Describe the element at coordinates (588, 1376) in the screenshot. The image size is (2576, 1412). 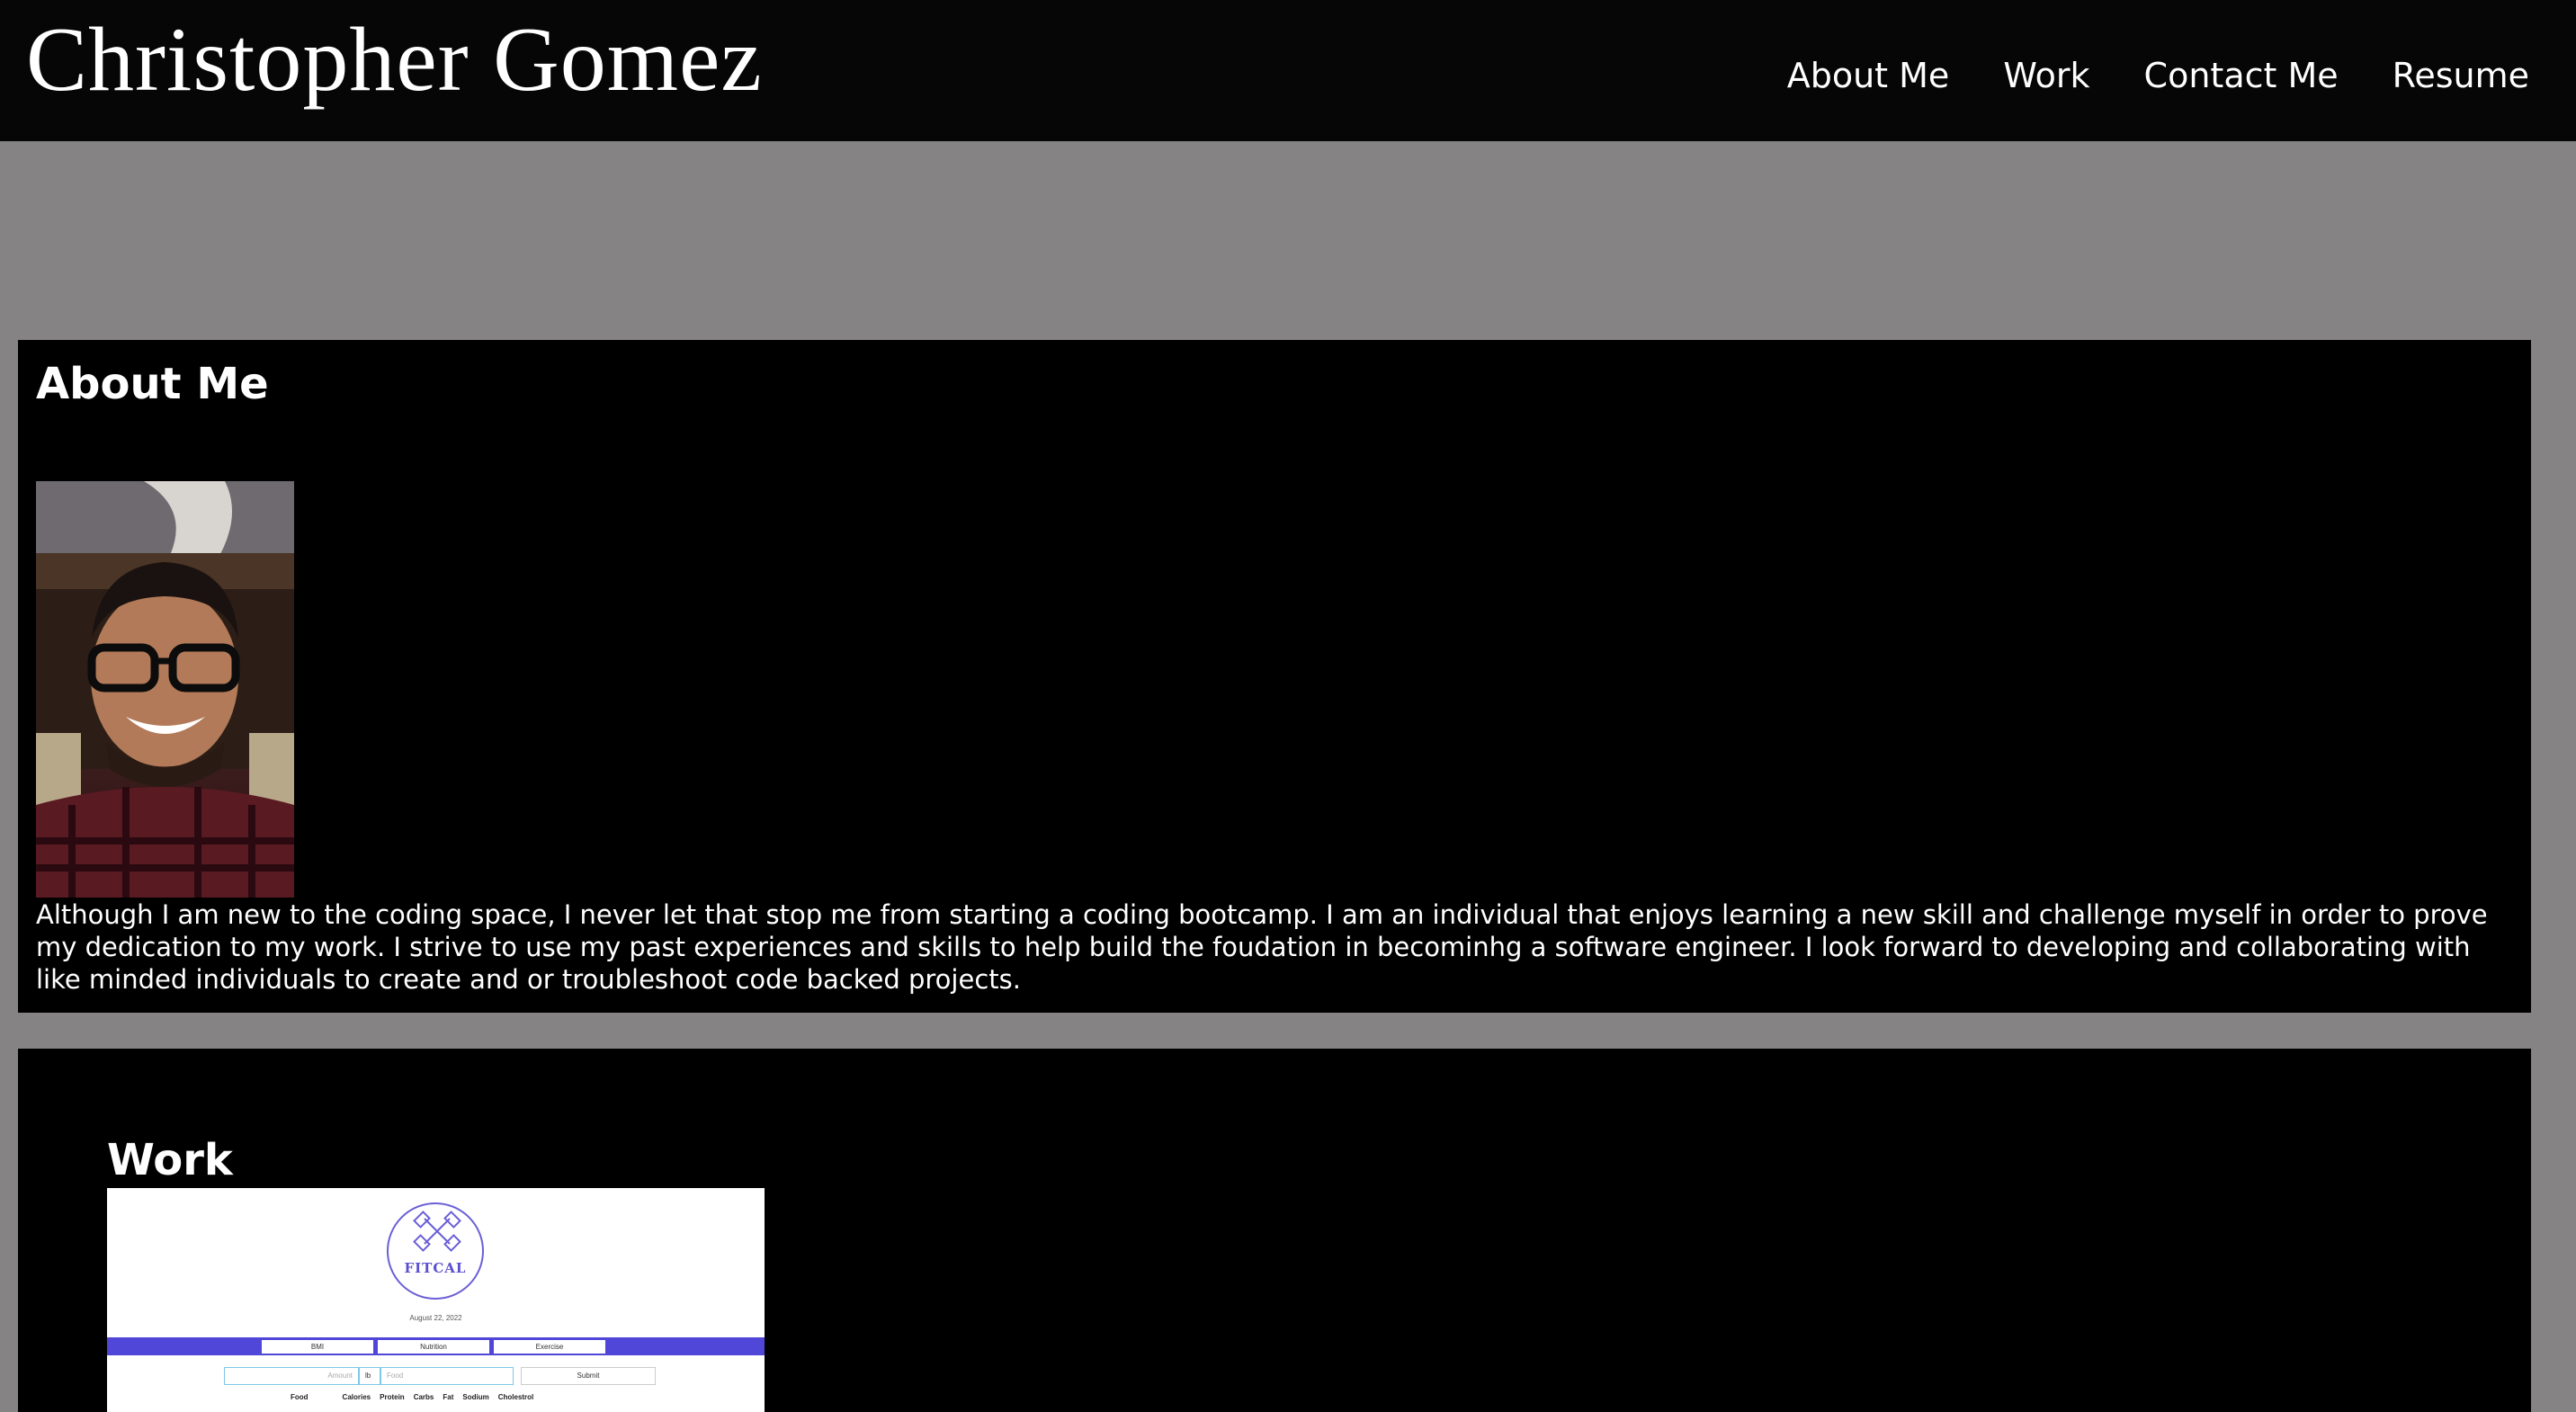
I see `fitcal-submit-button: Submit` at that location.